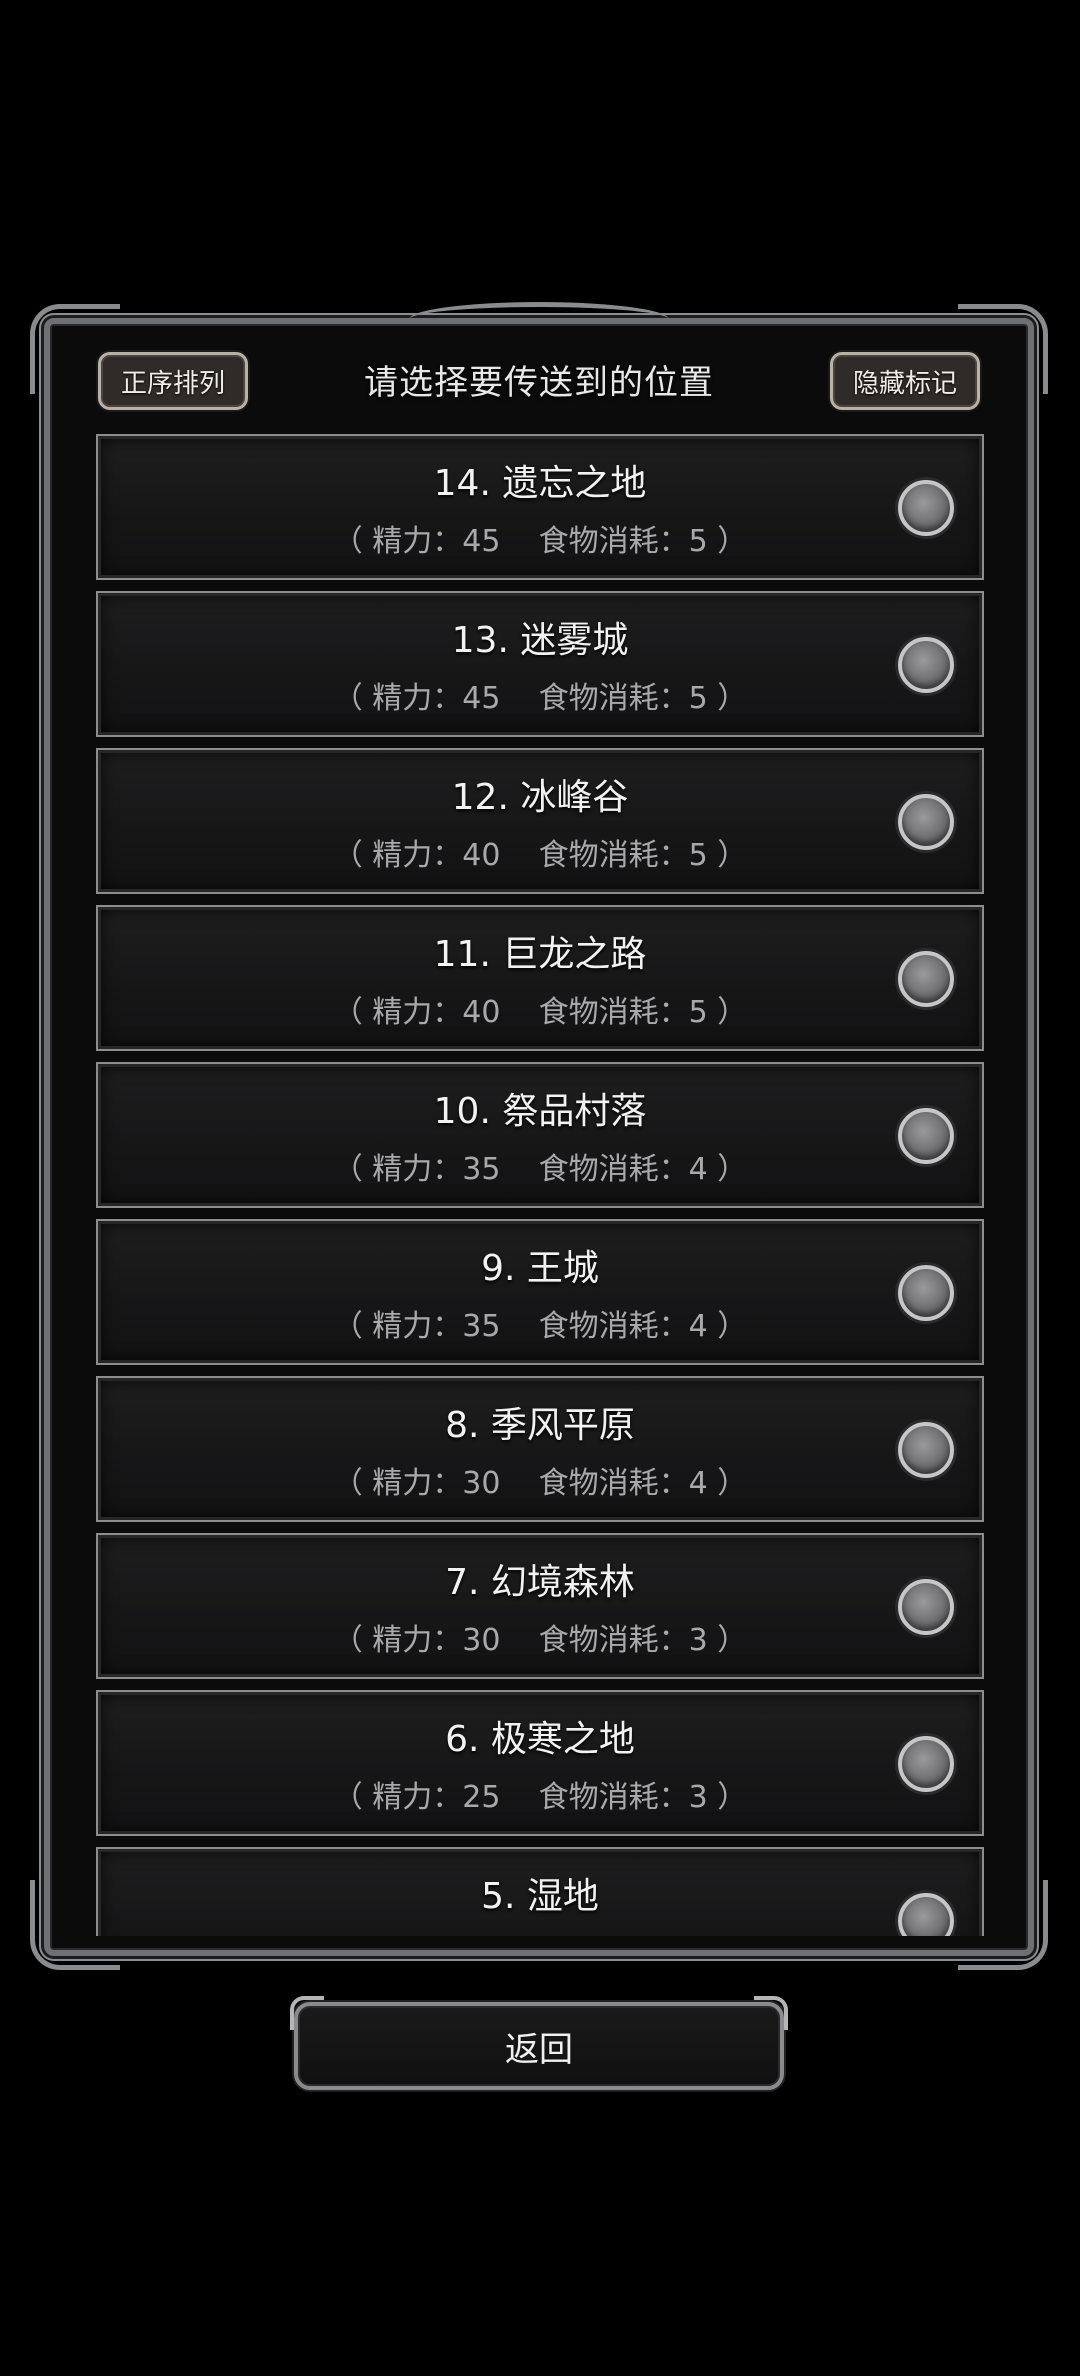 The height and width of the screenshot is (2376, 1080). What do you see at coordinates (173, 381) in the screenshot?
I see `sort-order-button: 正序排列` at bounding box center [173, 381].